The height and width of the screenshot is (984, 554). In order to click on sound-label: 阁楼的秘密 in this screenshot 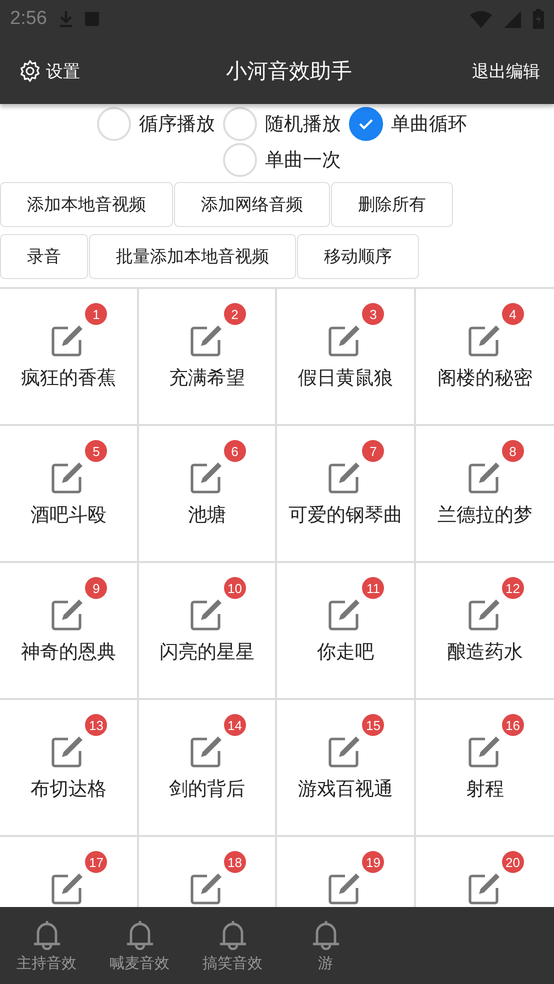, I will do `click(484, 378)`.